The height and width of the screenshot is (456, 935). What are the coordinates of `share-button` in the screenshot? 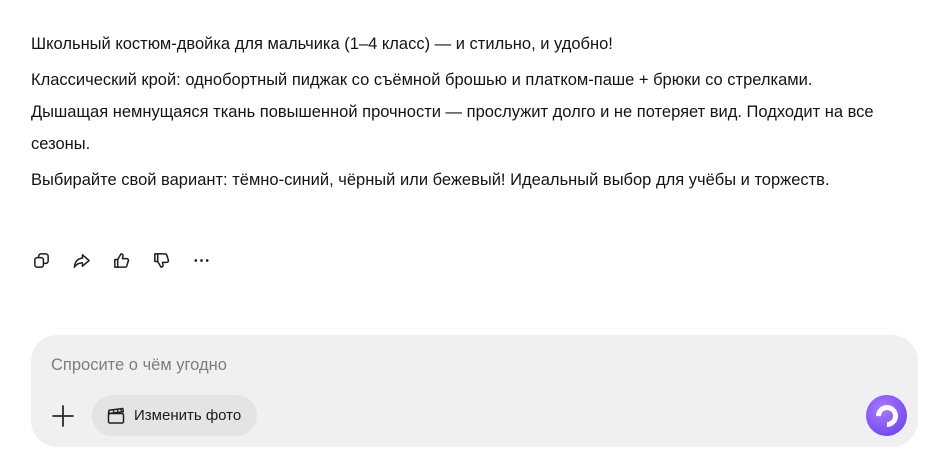 It's located at (81, 260).